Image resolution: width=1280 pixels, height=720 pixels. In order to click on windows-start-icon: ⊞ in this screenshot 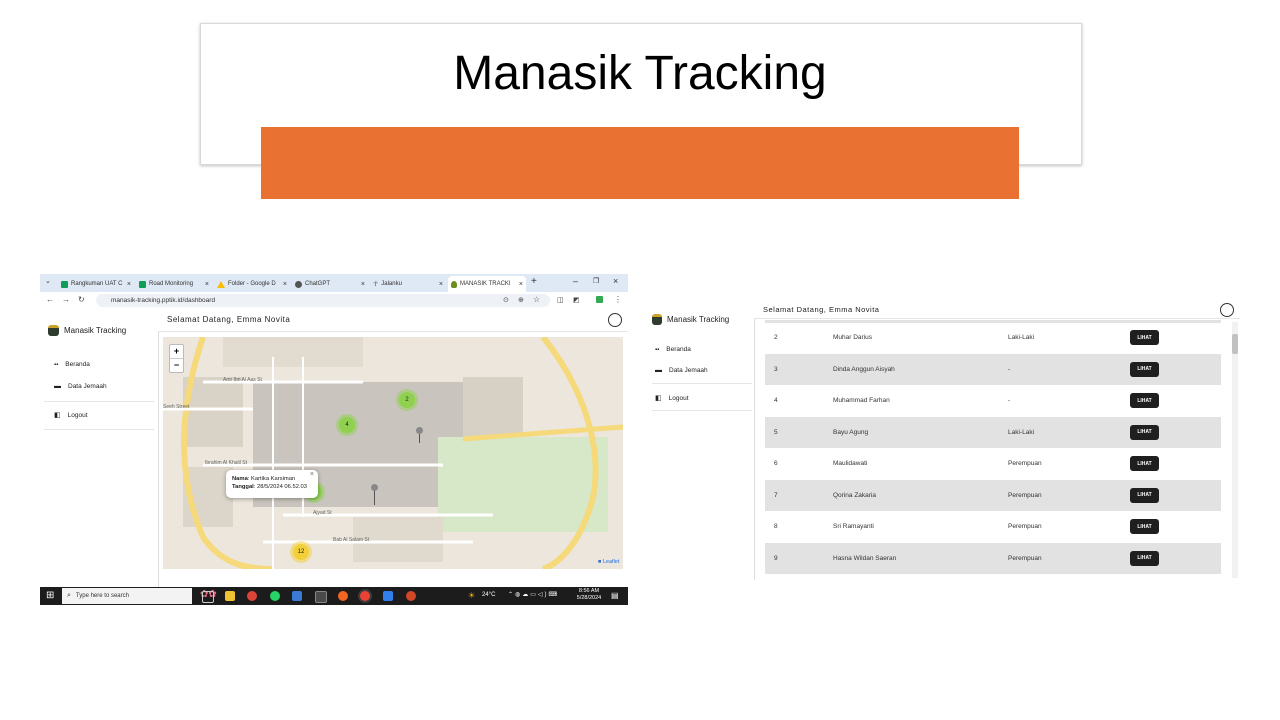, I will do `click(50, 595)`.